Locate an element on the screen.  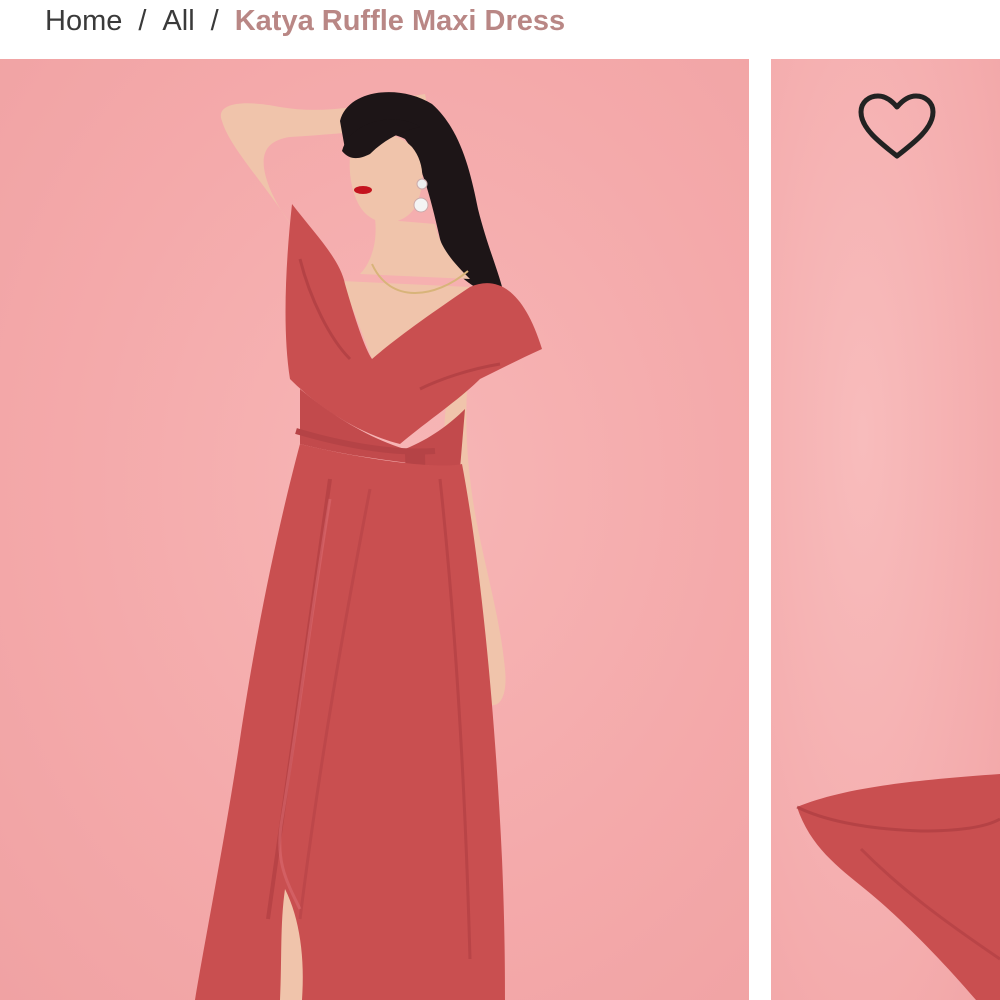
dress-hem-detail-illustration is located at coordinates (898, 887).